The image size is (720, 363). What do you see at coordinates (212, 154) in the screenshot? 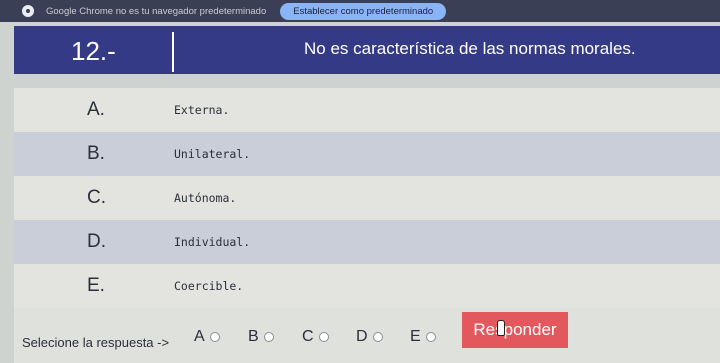
I see `option-text: Unilateral.` at bounding box center [212, 154].